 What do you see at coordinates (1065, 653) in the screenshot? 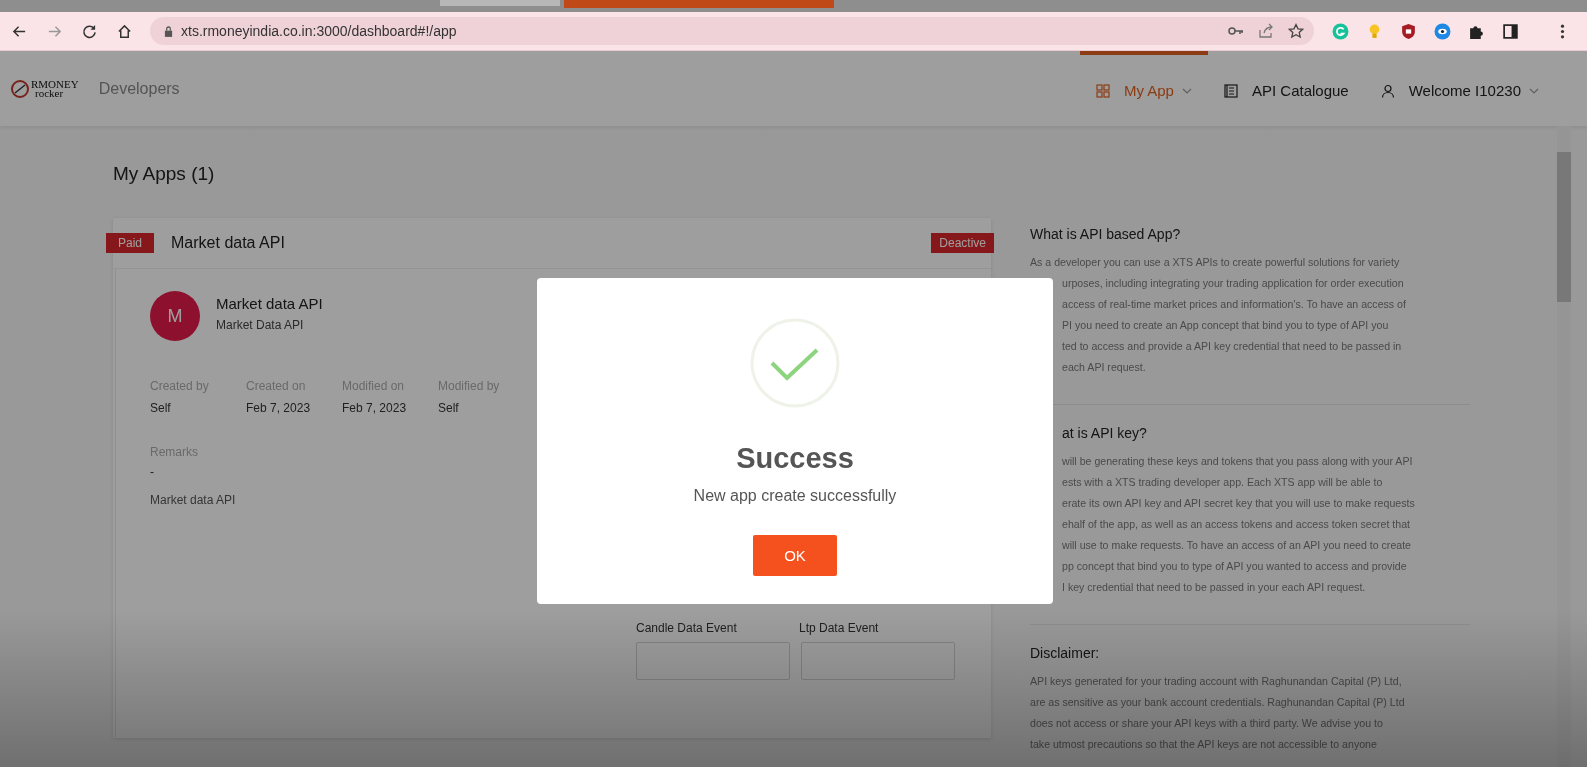
I see `section-heading: Disclaimer:` at bounding box center [1065, 653].